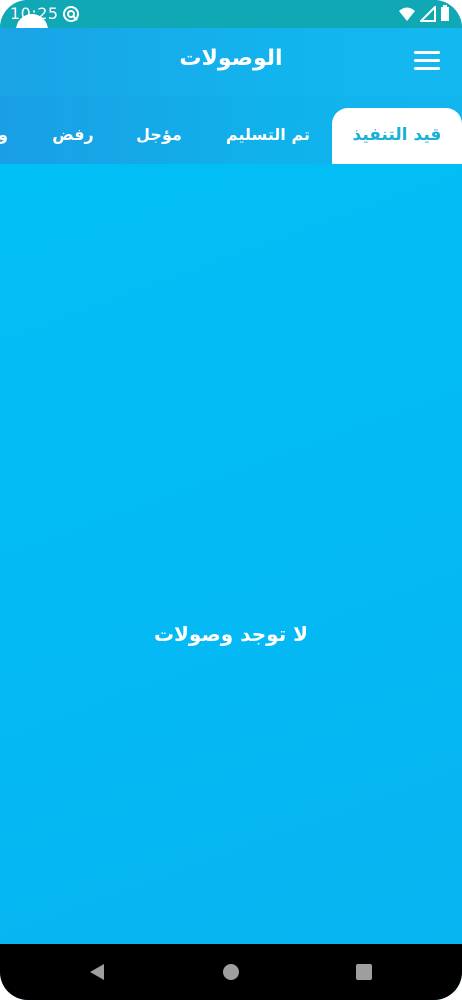  What do you see at coordinates (445, 13) in the screenshot?
I see `battery-icon` at bounding box center [445, 13].